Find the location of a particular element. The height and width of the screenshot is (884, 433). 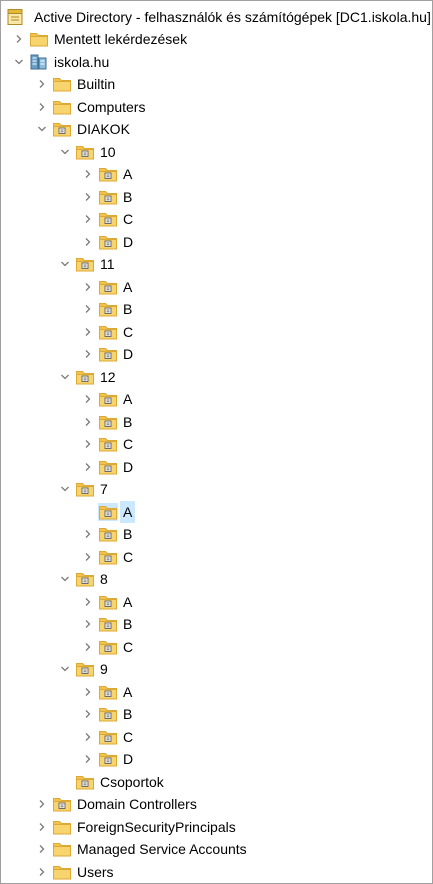

tree-item-label: iskola.hu is located at coordinates (82, 61).